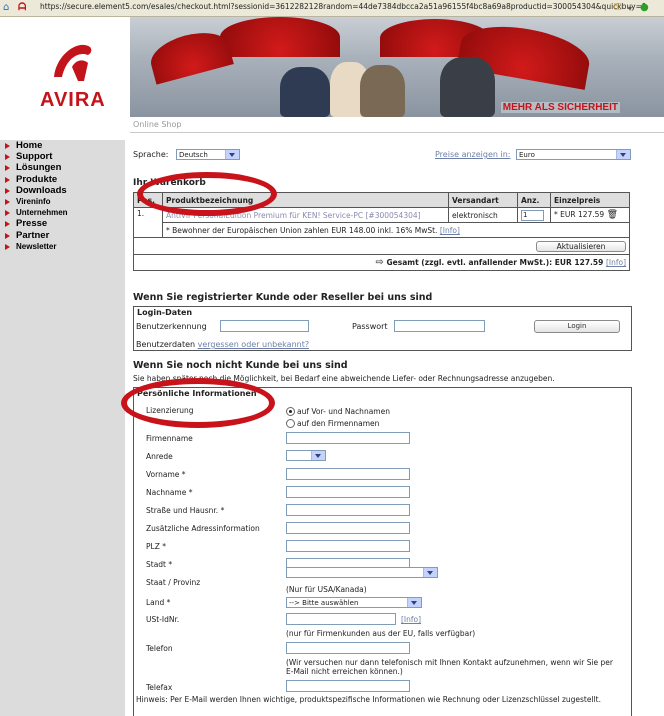  I want to click on cell-price: * EUR 127.59 🗑, so click(590, 215).